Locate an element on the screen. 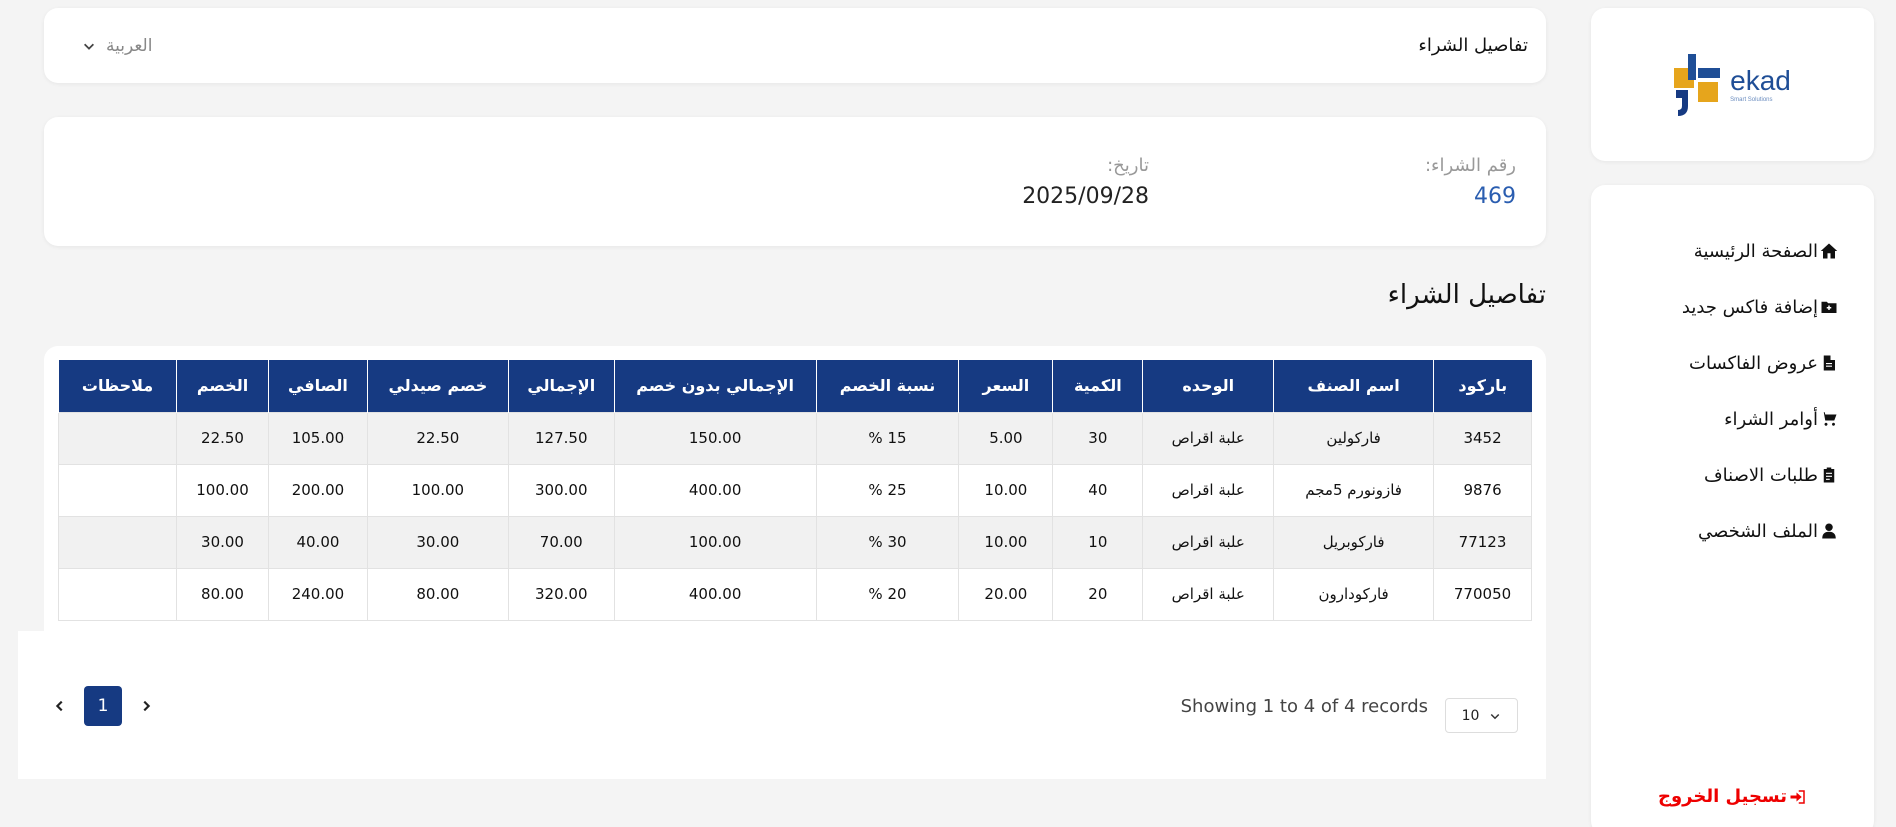 The height and width of the screenshot is (827, 1896). cell-net: 105.00 is located at coordinates (317, 438).